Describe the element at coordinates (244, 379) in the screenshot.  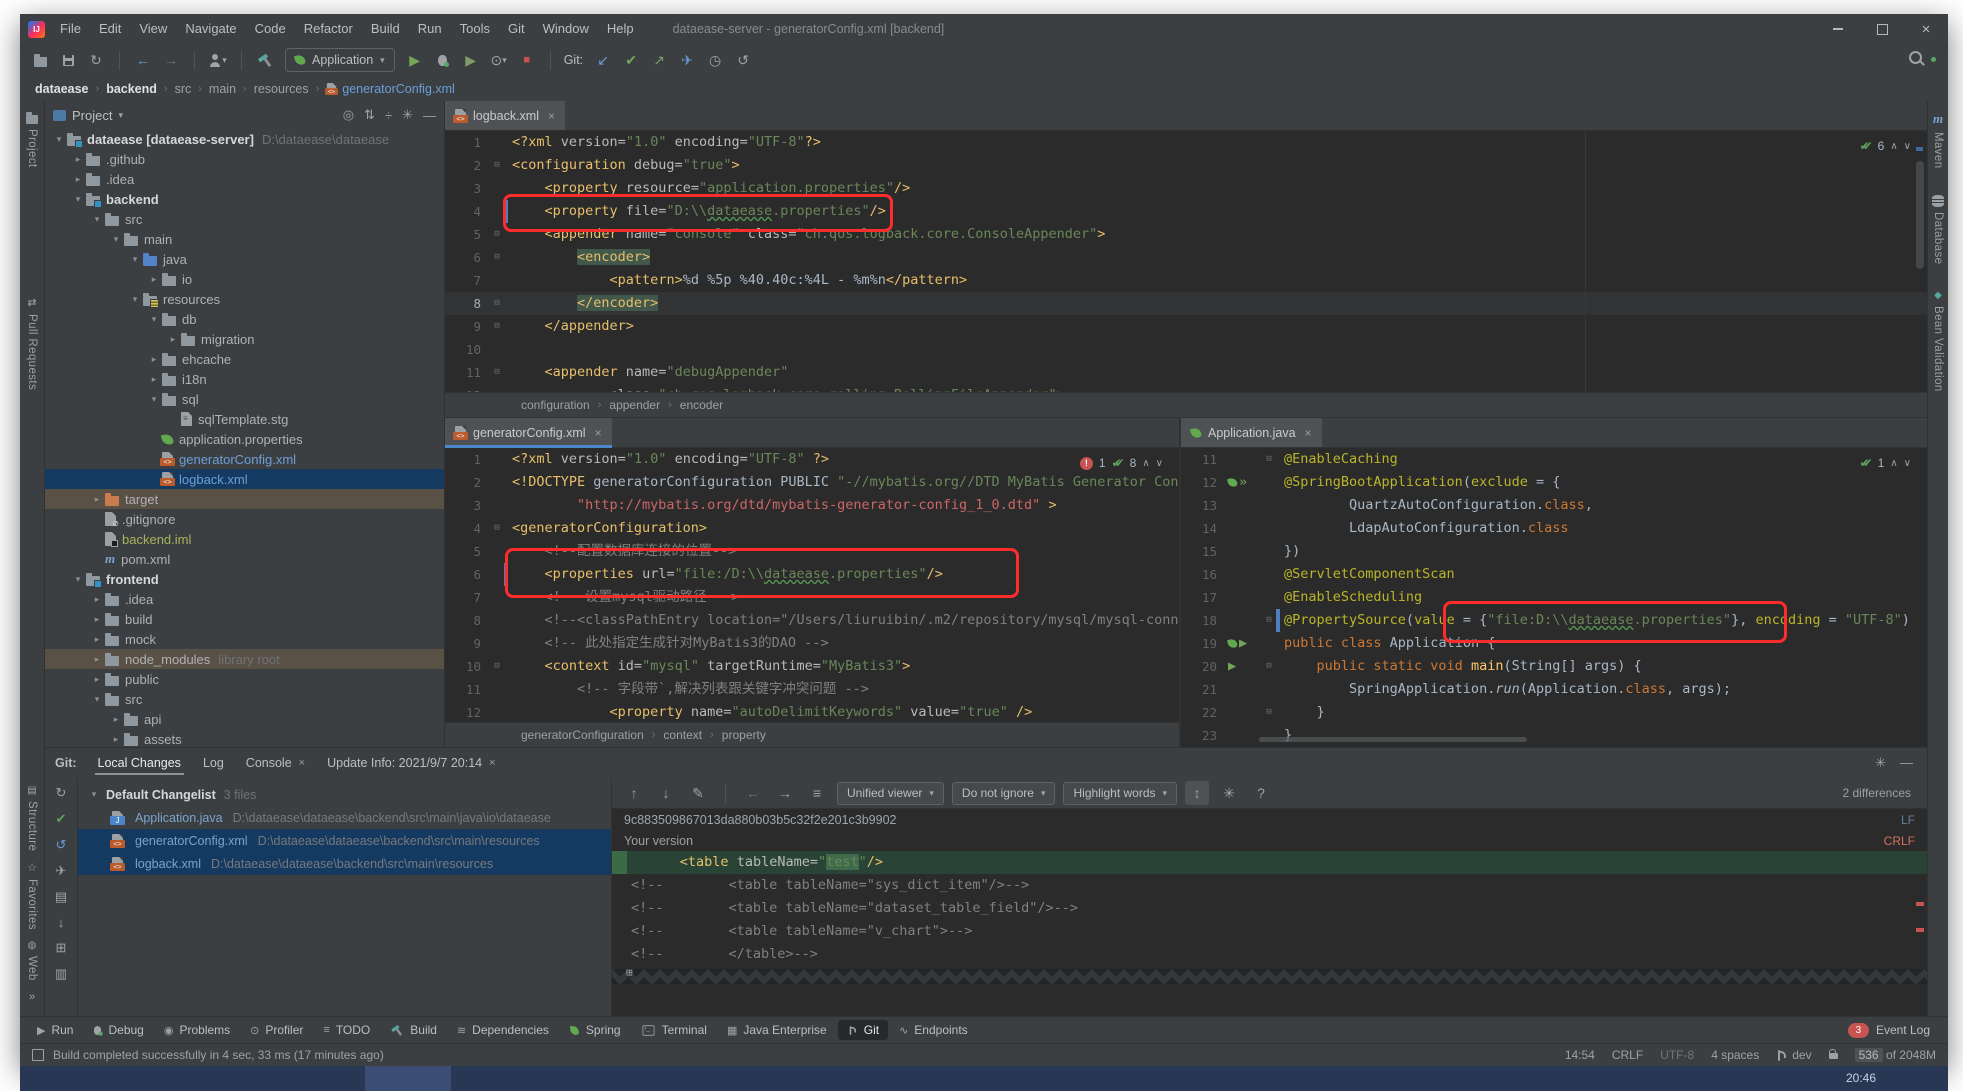
I see `tree-row: ▸ i18n` at that location.